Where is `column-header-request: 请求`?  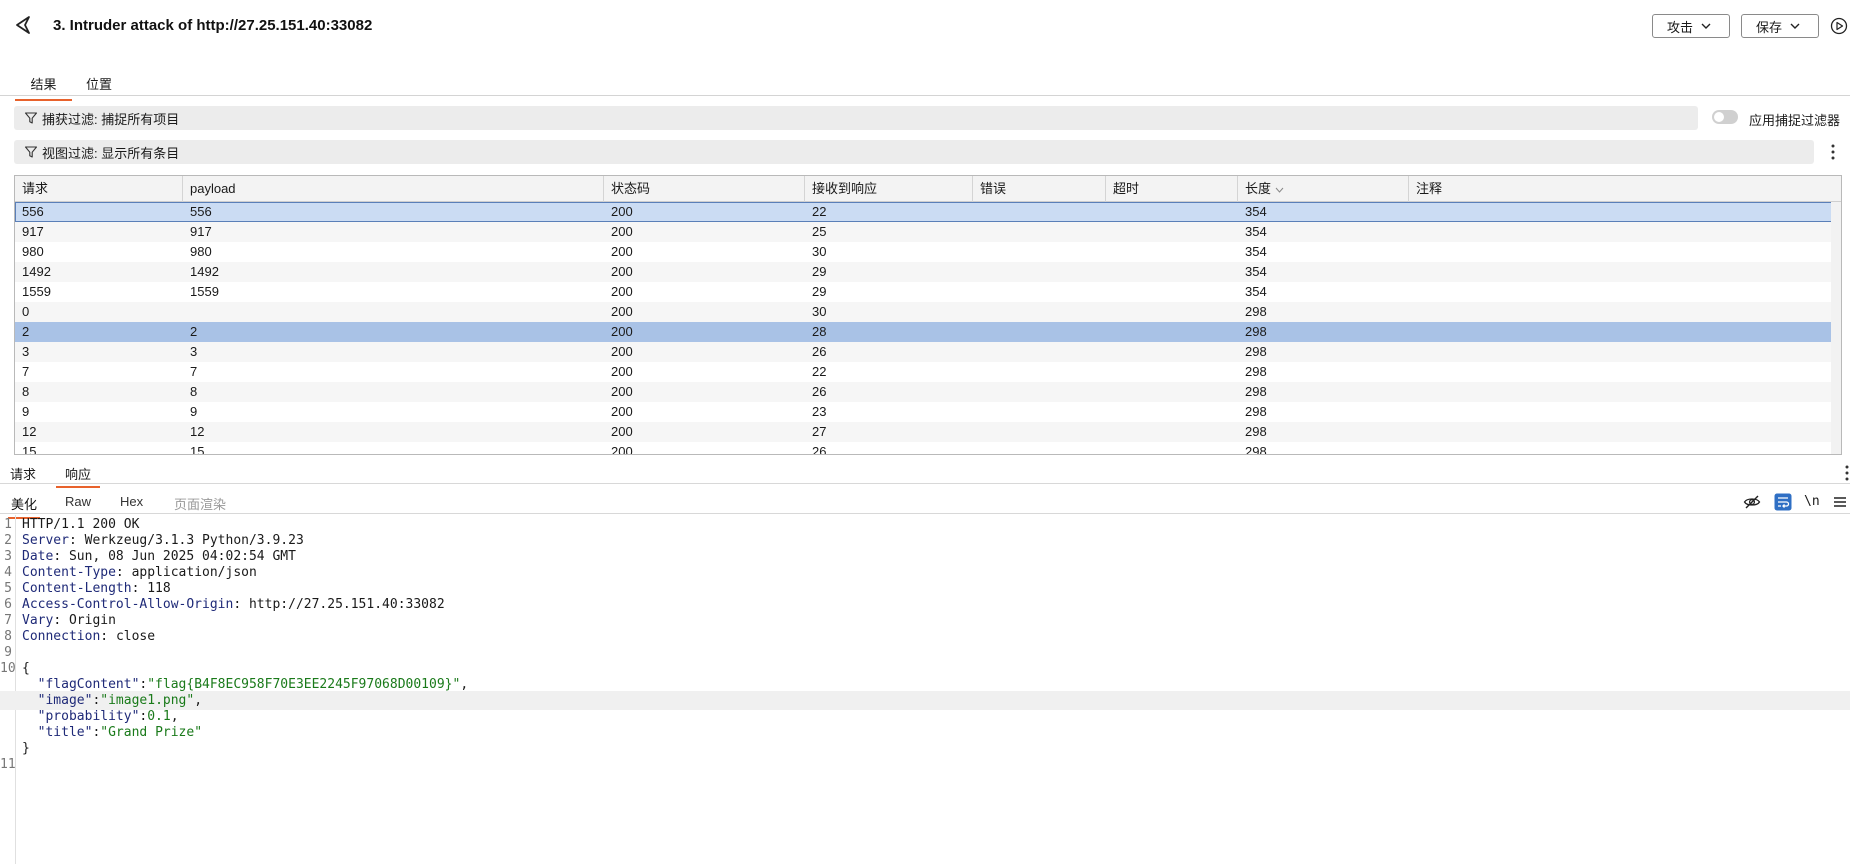 column-header-request: 请求 is located at coordinates (99, 189).